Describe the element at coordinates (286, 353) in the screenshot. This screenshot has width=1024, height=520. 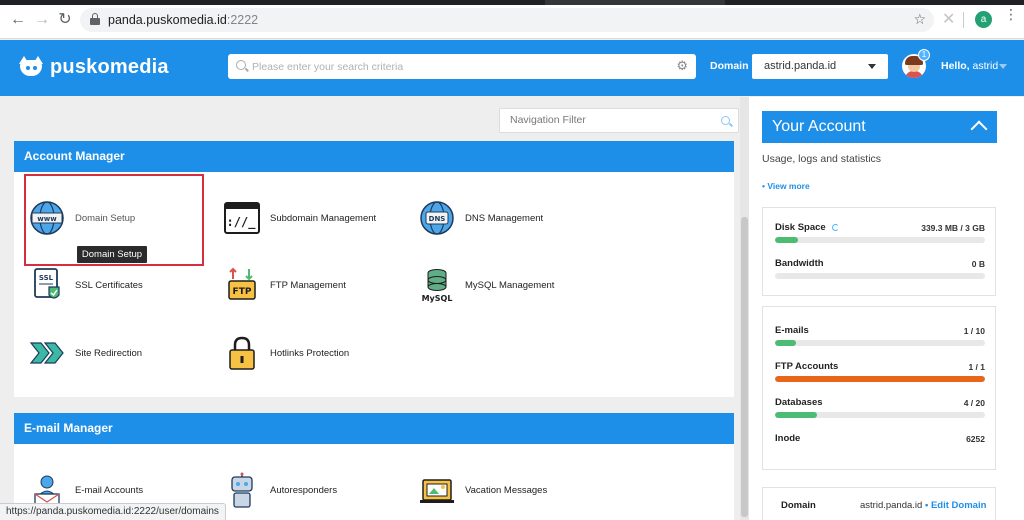
I see `menu-item-hotlinks-protection: Hotlinks Protection` at that location.